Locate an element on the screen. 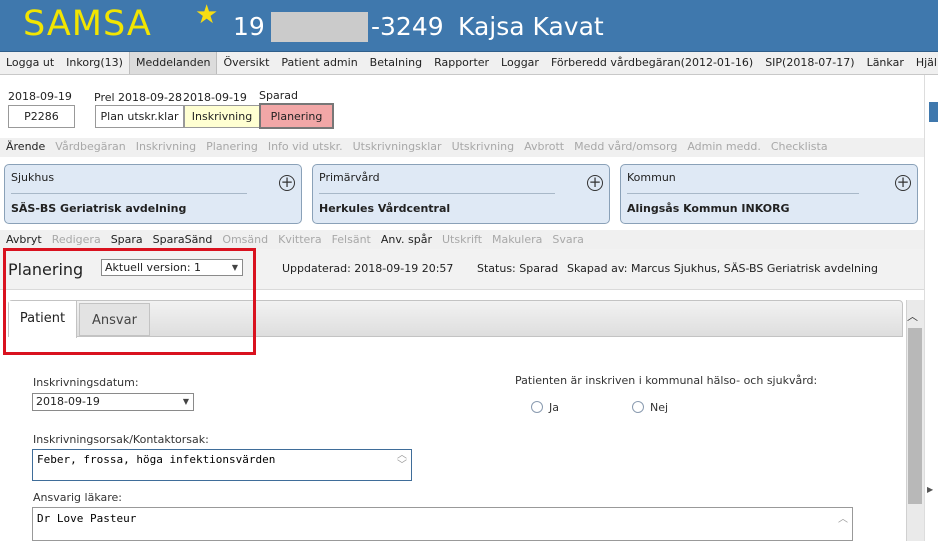 Image resolution: width=938 pixels, height=541 pixels. patient-id-suffix: -3249 is located at coordinates (407, 26).